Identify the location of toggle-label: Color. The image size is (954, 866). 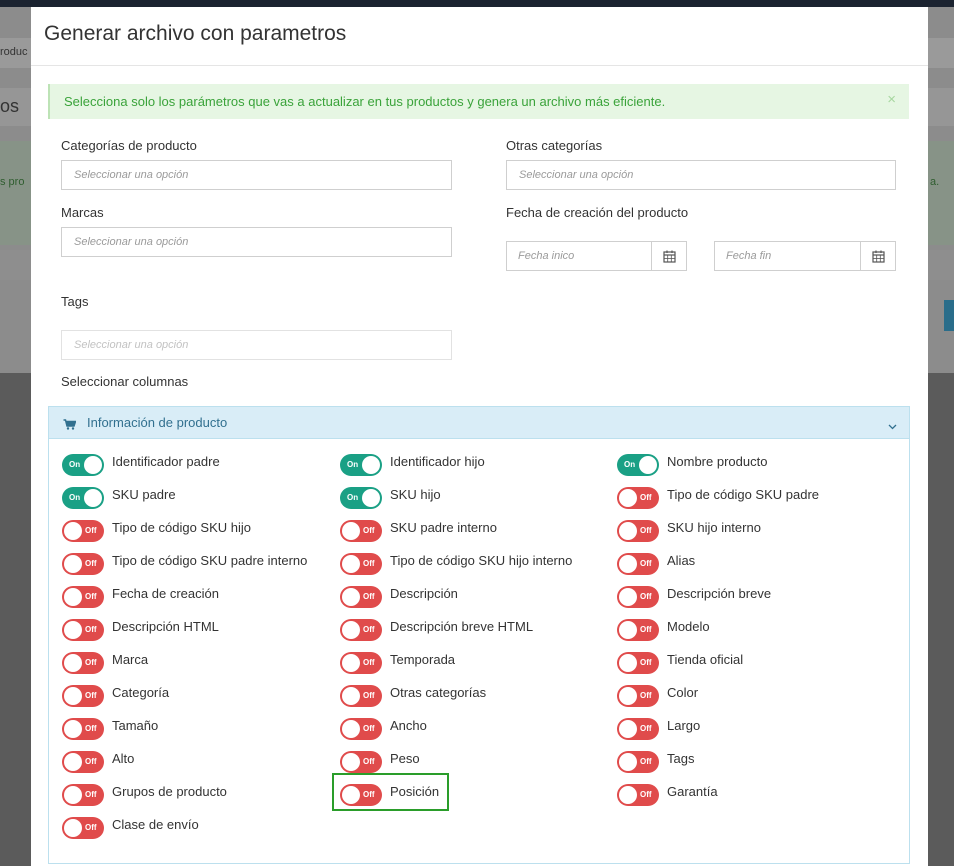
(683, 692).